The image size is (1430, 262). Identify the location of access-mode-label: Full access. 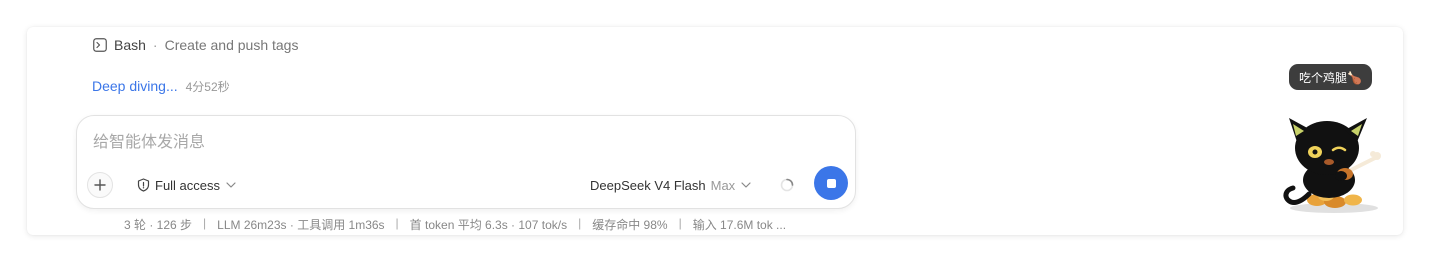
(188, 185).